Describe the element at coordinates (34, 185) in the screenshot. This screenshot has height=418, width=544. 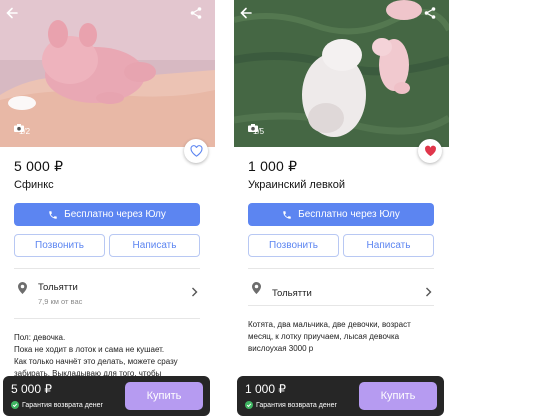
I see `listing-title: Сфинкс` at that location.